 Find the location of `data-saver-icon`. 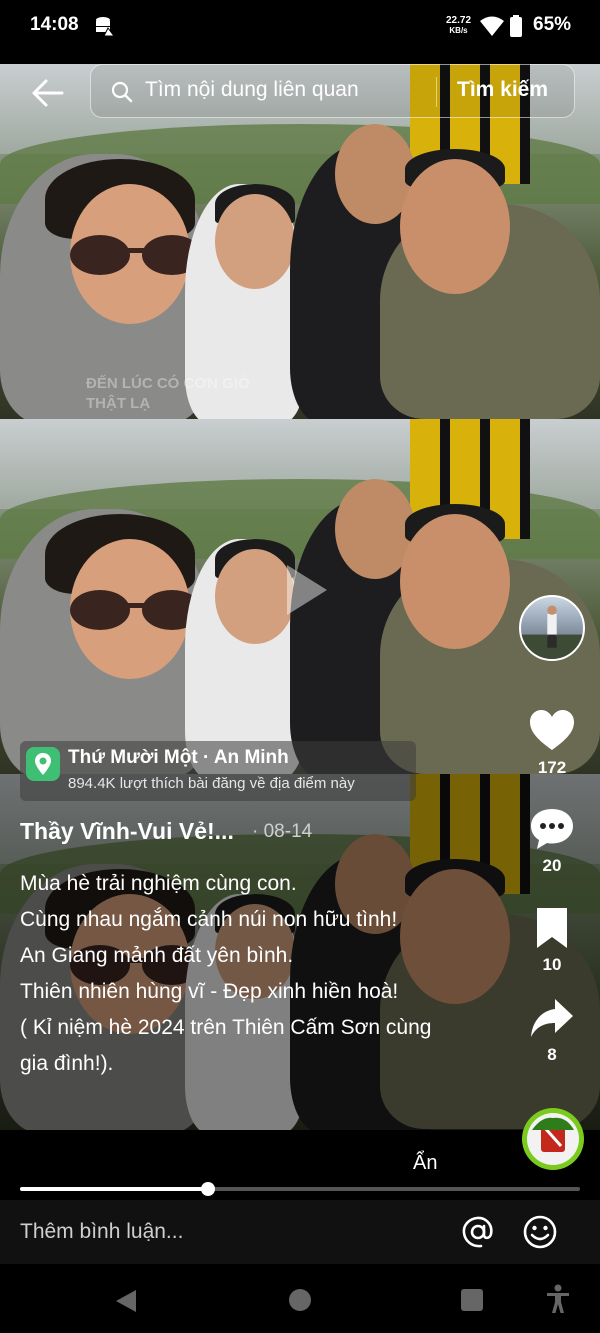

data-saver-icon is located at coordinates (105, 26).